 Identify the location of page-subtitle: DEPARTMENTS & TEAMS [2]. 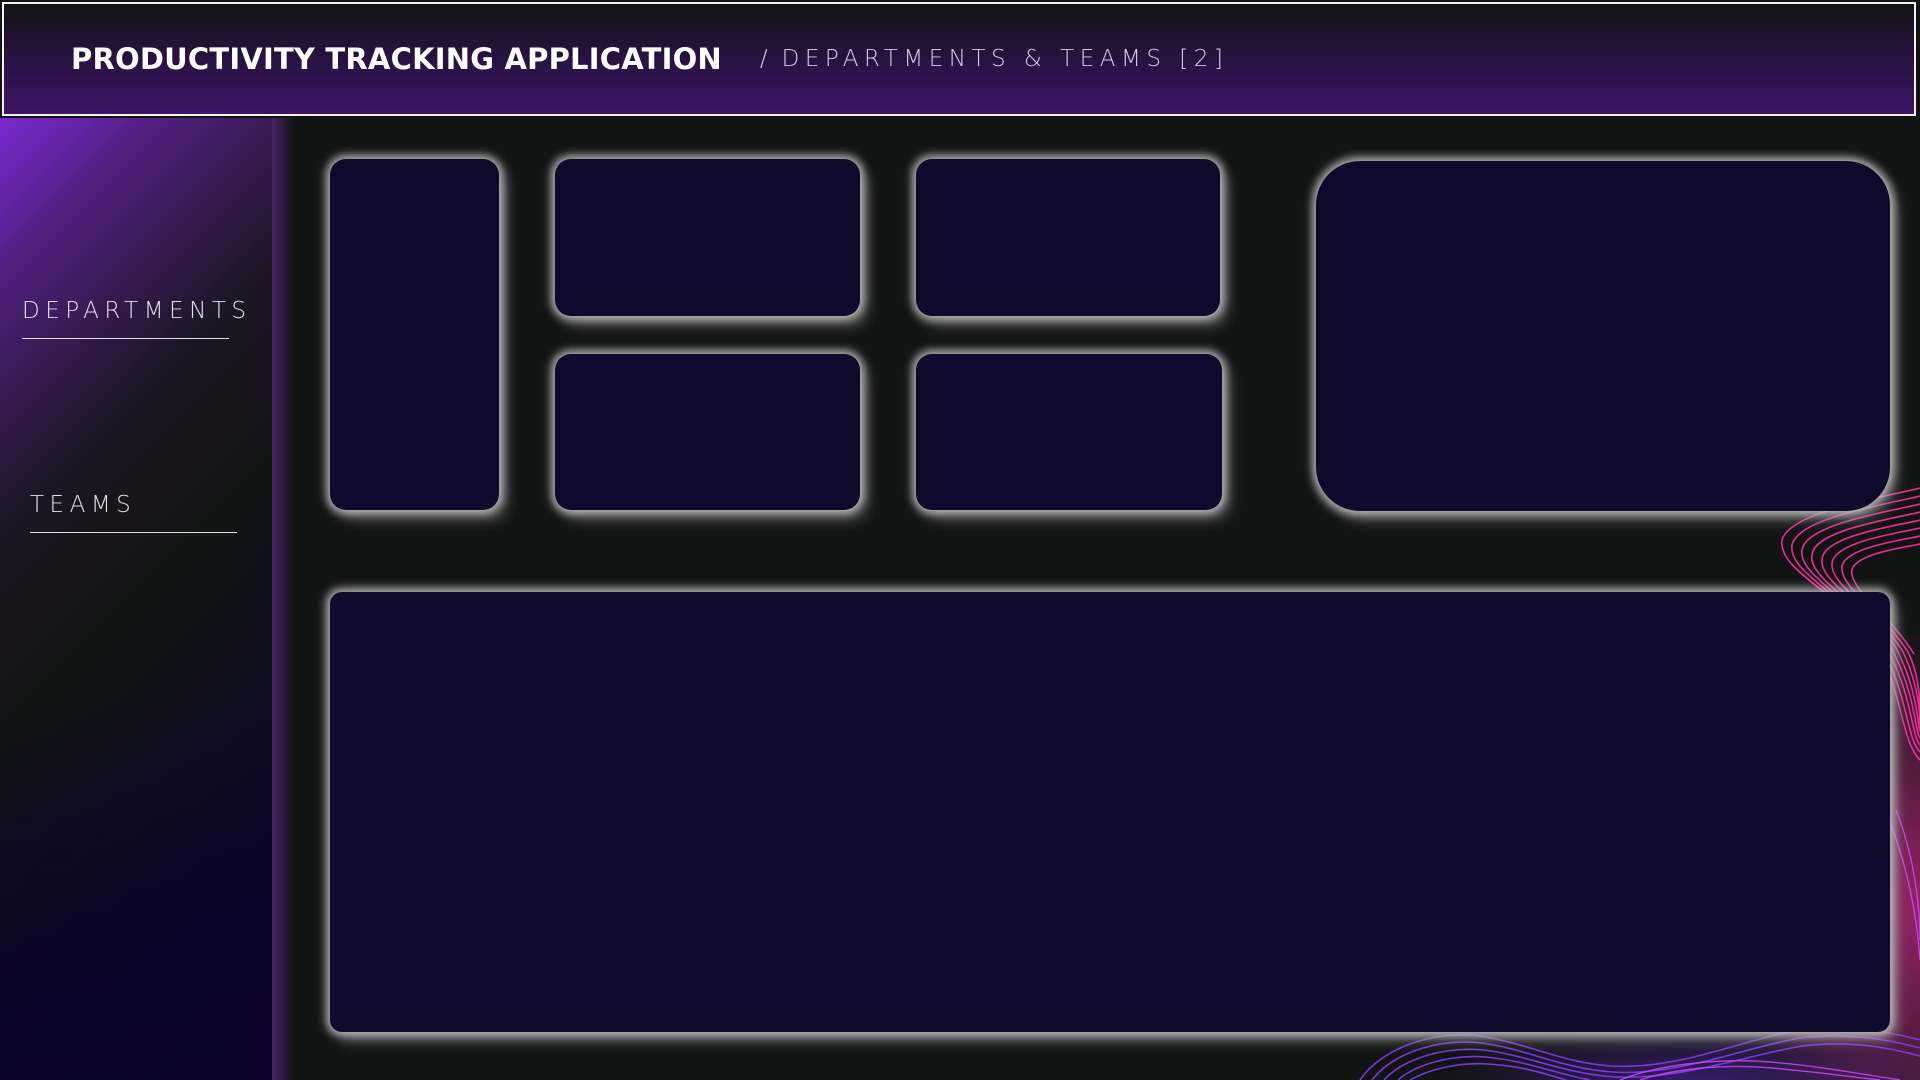
(1005, 59).